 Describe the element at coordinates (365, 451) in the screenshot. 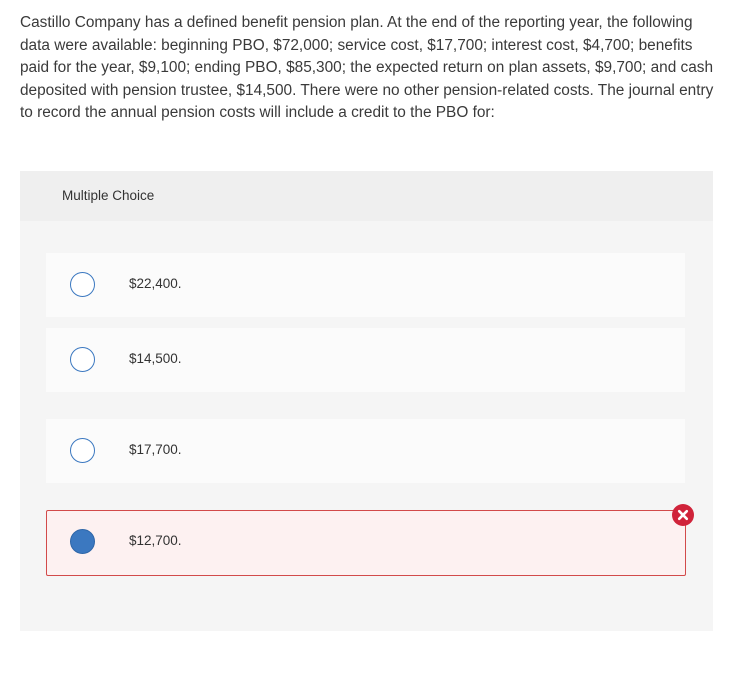

I see `answer-option-3: $17,700.` at that location.